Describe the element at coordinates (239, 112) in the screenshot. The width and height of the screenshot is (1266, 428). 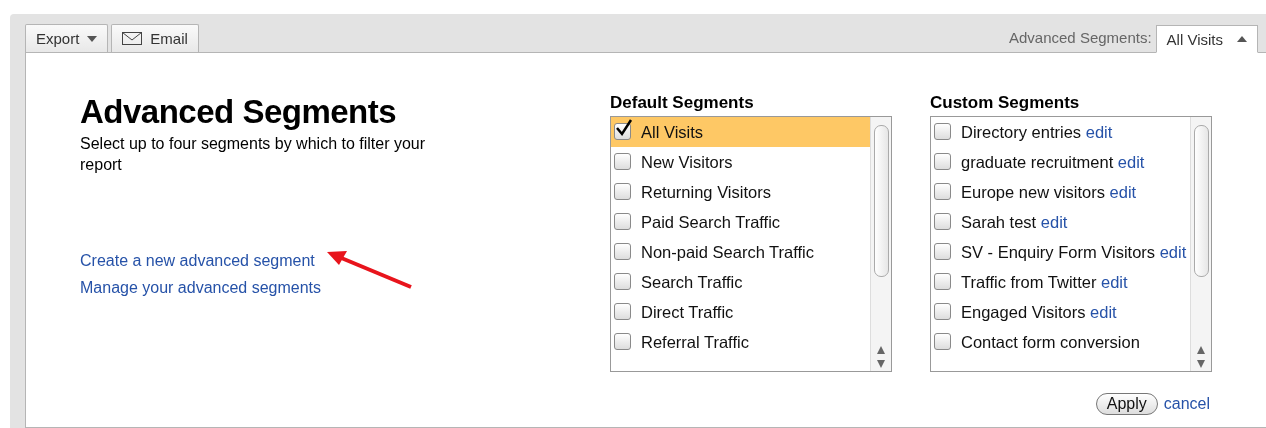
I see `page-title: Advanced Segments` at that location.